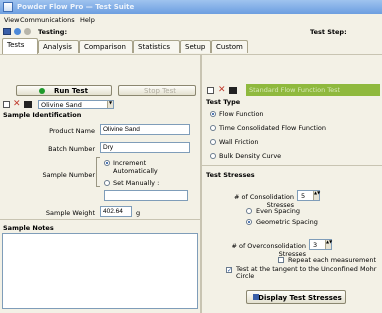  I want to click on display-test-stresses-label: Display Test Stresses, so click(300, 298).